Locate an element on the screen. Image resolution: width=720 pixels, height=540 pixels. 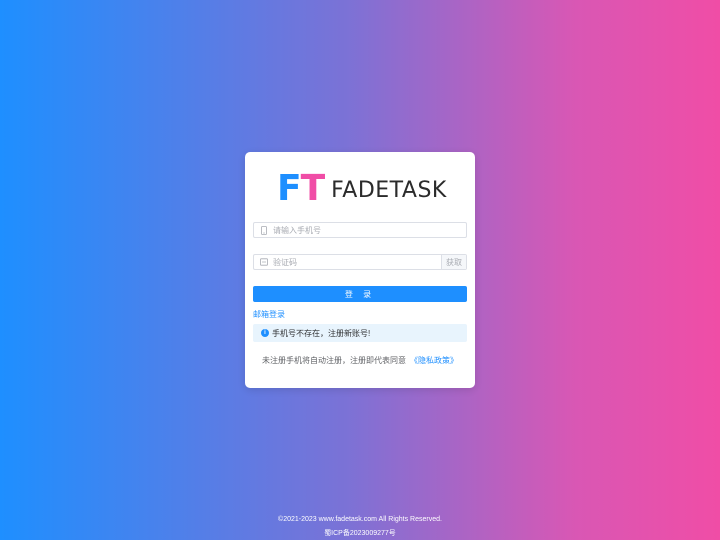
get-code-button: 获取 is located at coordinates (453, 262).